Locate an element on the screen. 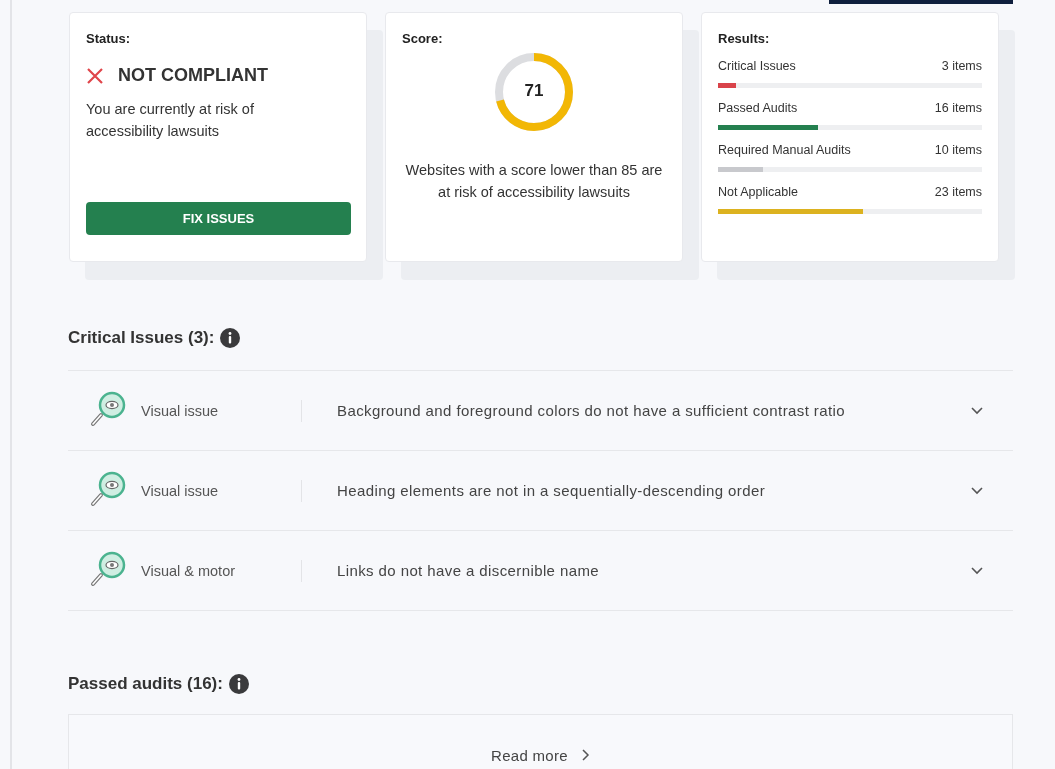  issue-row: Visual & motor Links do not have a discernible name is located at coordinates (540, 571).